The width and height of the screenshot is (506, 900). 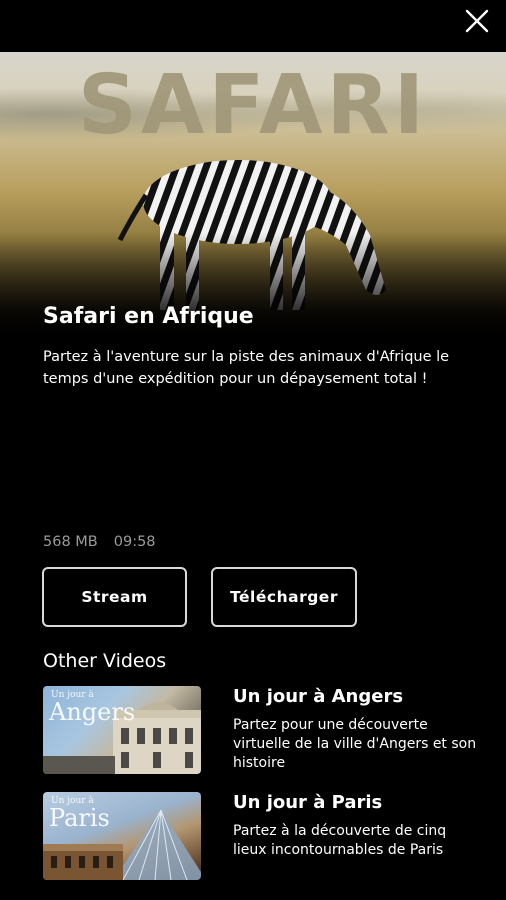 What do you see at coordinates (114, 597) in the screenshot?
I see `stream-button: Stream` at bounding box center [114, 597].